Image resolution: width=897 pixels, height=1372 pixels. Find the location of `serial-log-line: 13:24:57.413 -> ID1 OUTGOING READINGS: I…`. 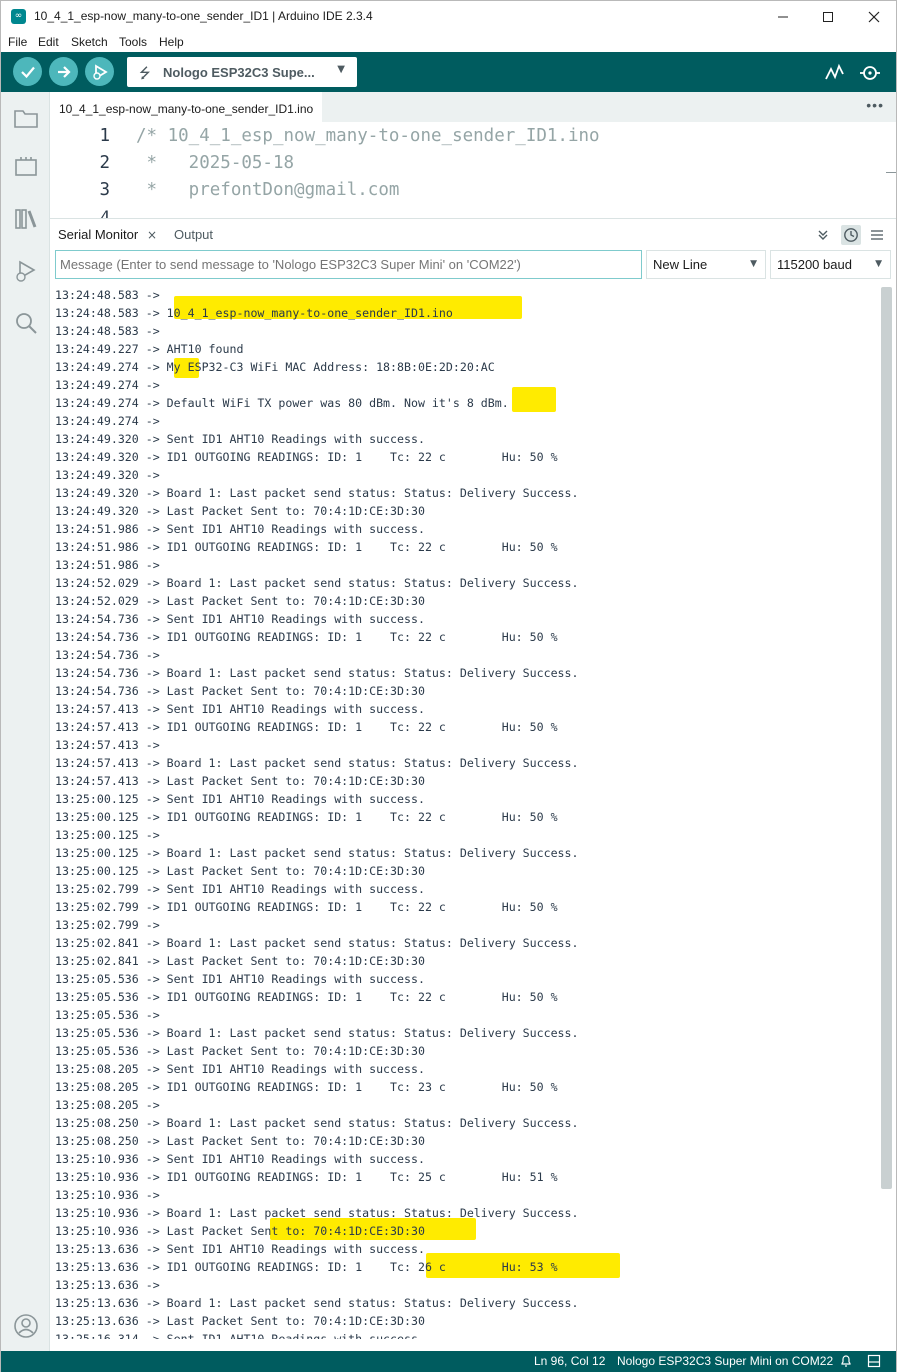

serial-log-line: 13:24:57.413 -> ID1 OUTGOING READINGS: I… is located at coordinates (306, 727).